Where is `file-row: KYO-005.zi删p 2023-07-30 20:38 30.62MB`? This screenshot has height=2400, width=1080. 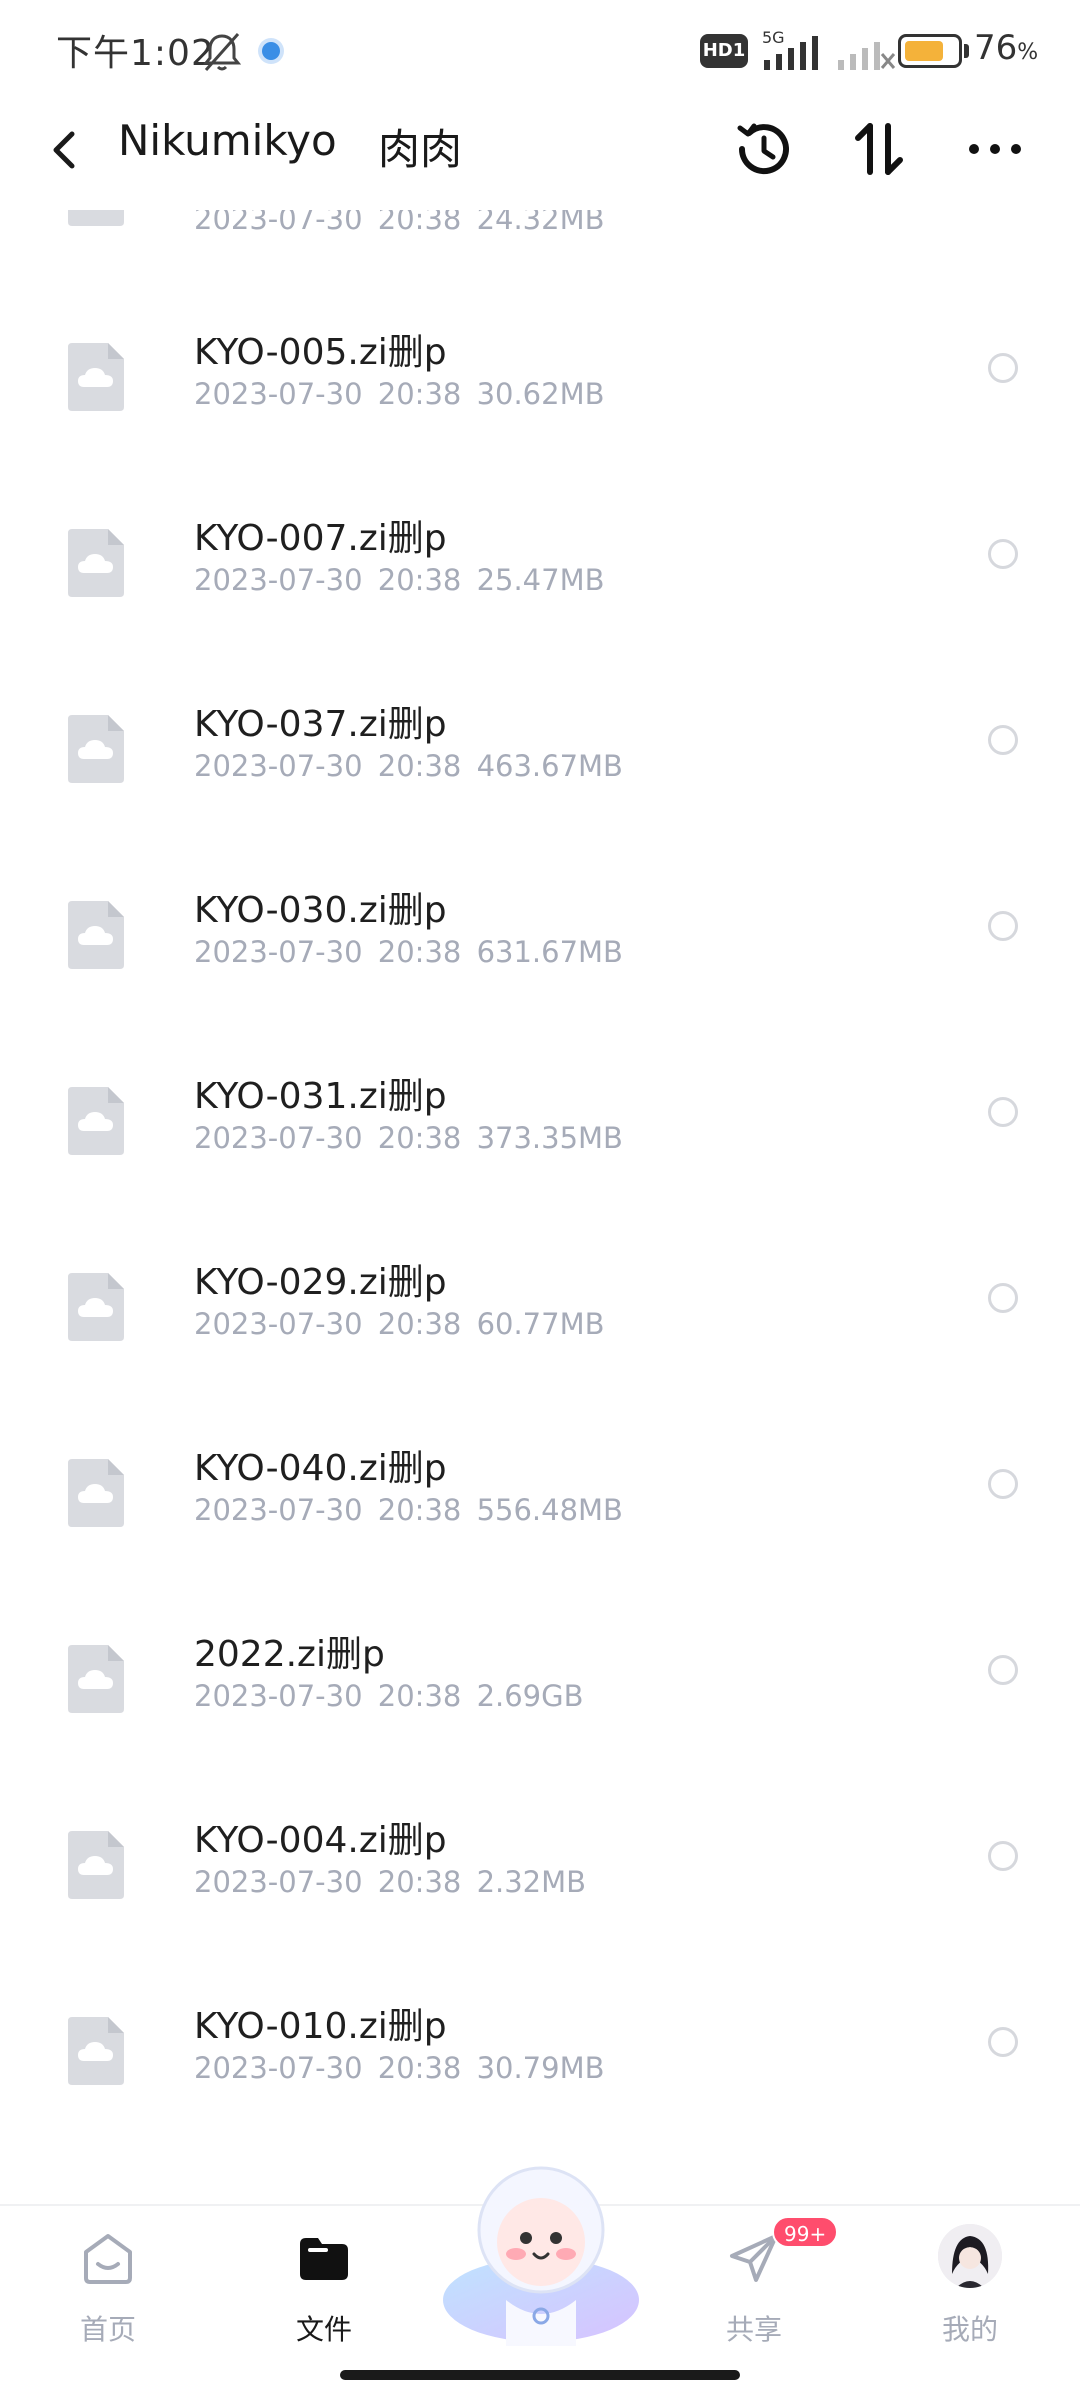
file-row: KYO-005.zi删p 2023-07-30 20:38 30.62MB is located at coordinates (540, 398).